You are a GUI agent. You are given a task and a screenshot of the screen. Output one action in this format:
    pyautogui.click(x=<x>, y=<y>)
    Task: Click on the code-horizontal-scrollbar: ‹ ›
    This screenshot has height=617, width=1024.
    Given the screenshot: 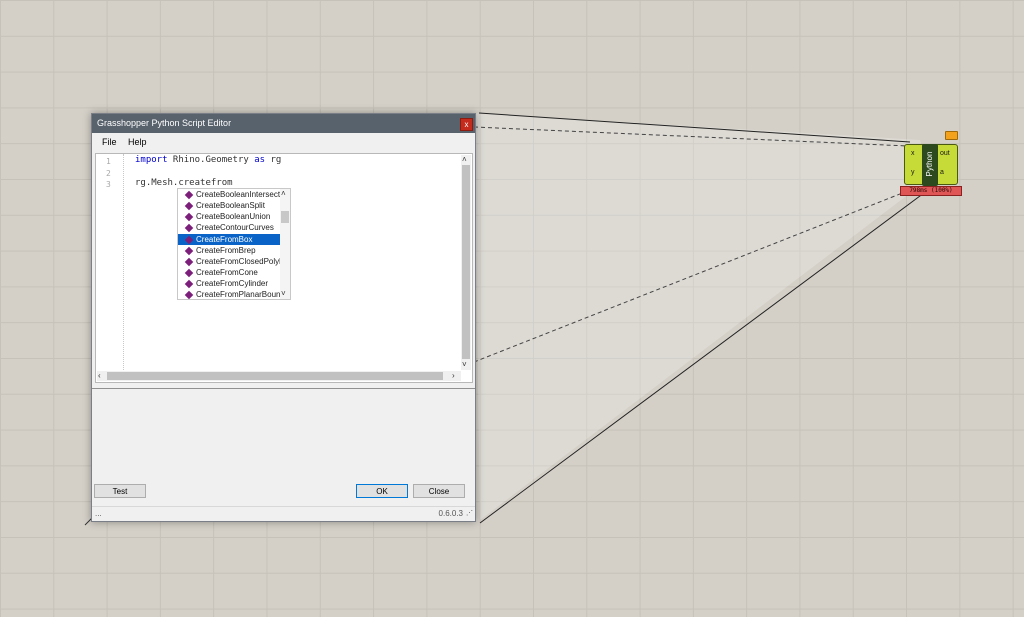 What is the action you would take?
    pyautogui.click(x=279, y=376)
    